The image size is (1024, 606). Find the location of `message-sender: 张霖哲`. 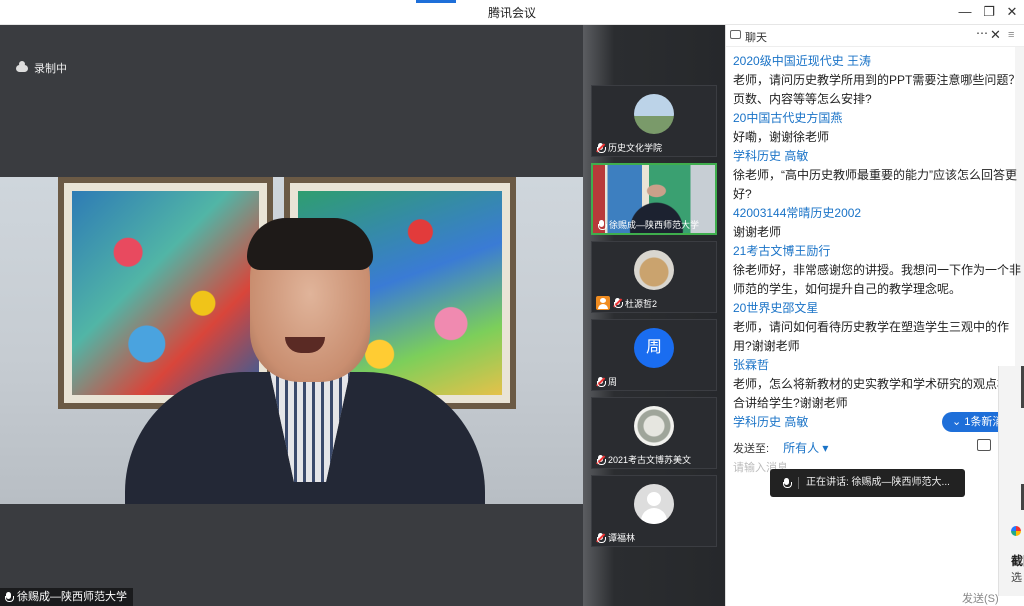

message-sender: 张霖哲 is located at coordinates (878, 365).